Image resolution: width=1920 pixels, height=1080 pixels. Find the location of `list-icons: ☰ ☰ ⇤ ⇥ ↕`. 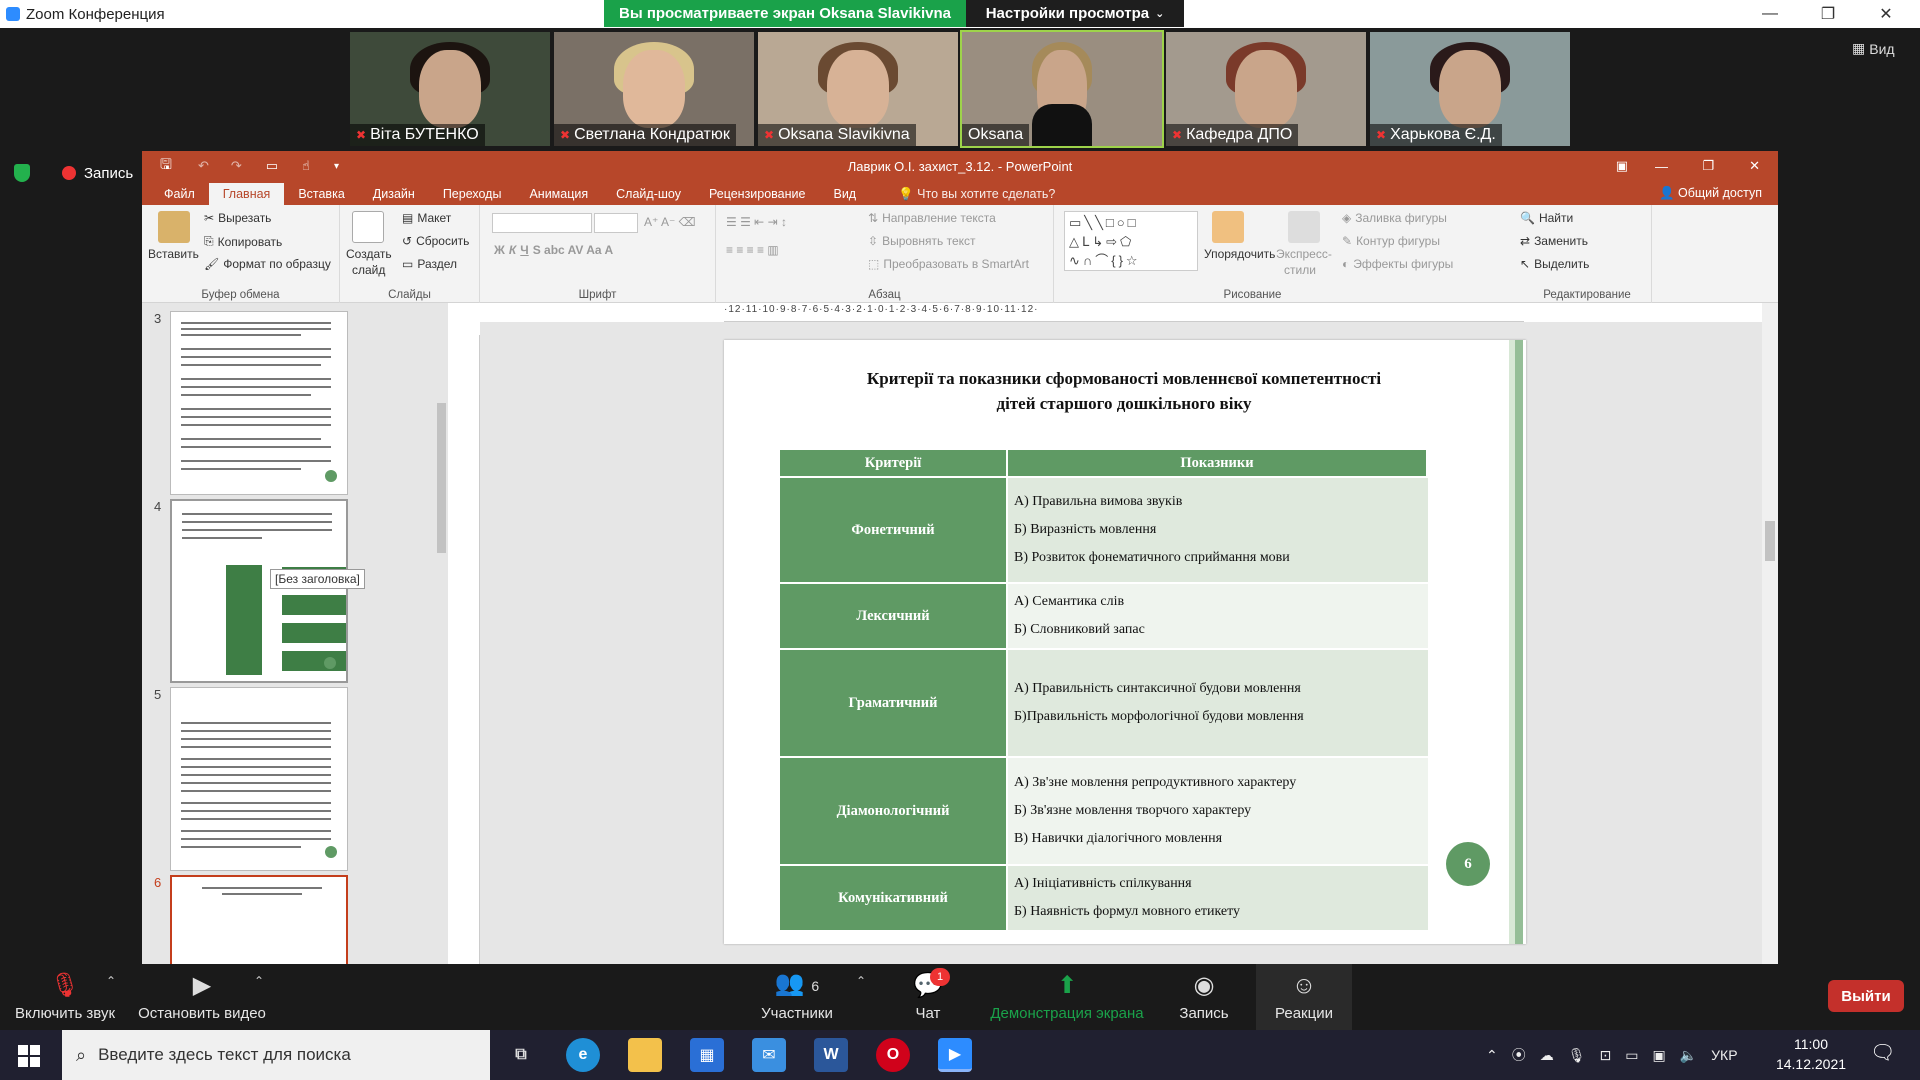

list-icons: ☰ ☰ ⇤ ⇥ ↕ is located at coordinates (756, 222).